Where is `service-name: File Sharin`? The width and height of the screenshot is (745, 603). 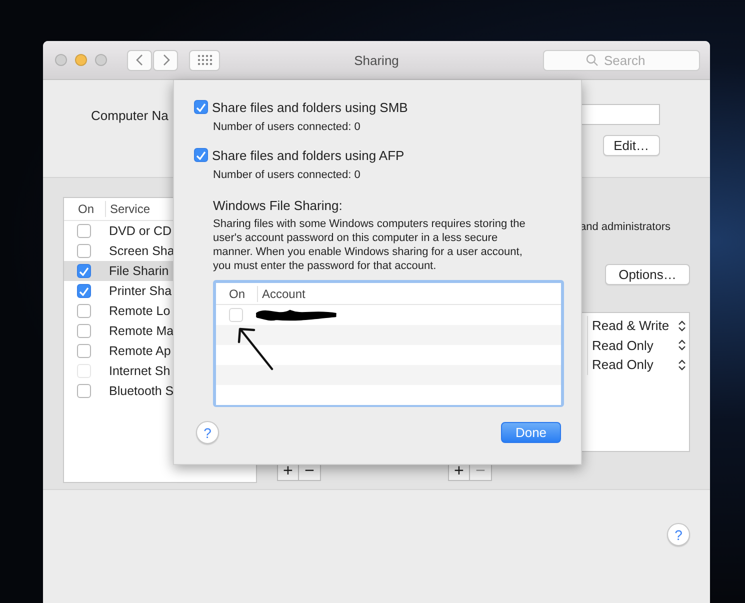
service-name: File Sharin is located at coordinates (139, 271).